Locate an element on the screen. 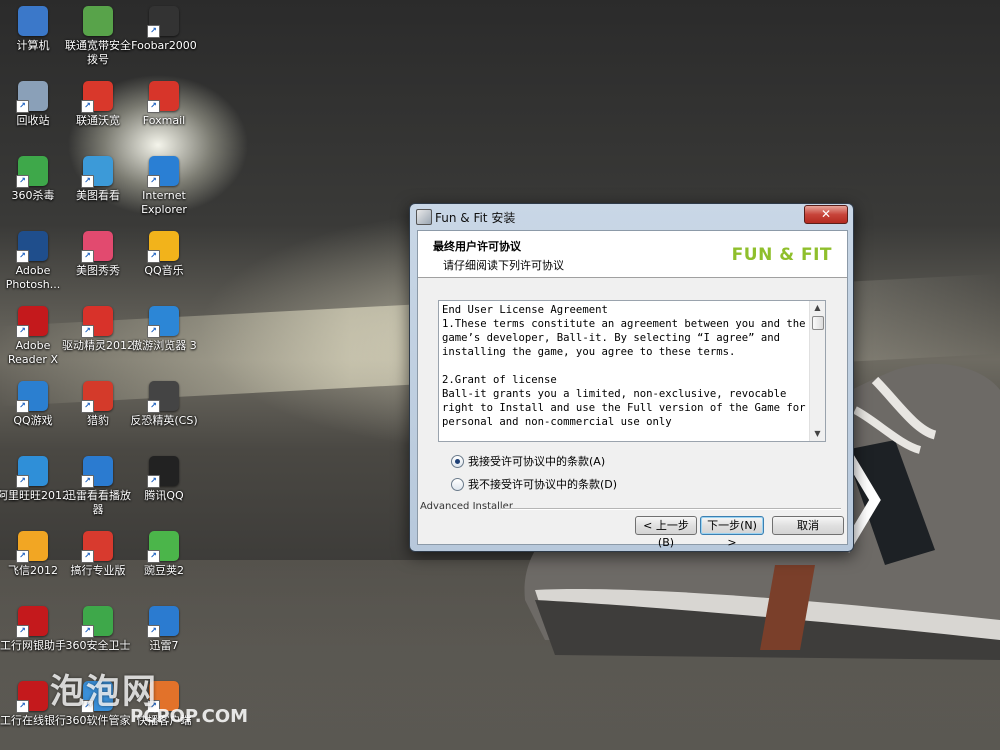 The width and height of the screenshot is (1000, 750). desktop-icon-adobe-reader: ↗ Adobe Reader X is located at coordinates (35, 336).